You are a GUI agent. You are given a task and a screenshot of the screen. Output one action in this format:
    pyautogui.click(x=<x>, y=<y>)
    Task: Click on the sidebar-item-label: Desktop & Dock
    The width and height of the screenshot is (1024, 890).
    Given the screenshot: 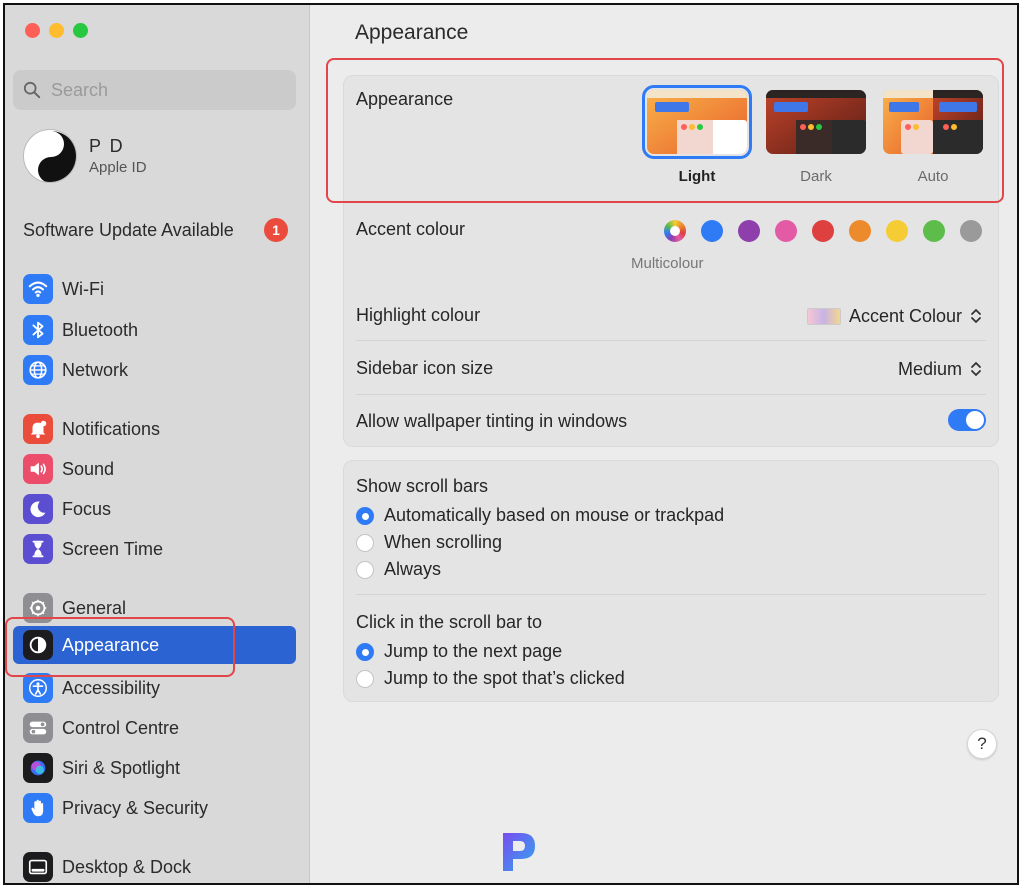 What is the action you would take?
    pyautogui.click(x=127, y=866)
    